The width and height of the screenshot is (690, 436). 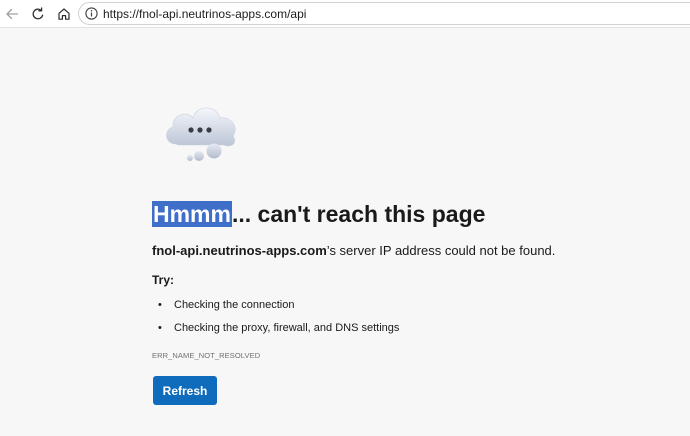 I want to click on description-rest: ’s server IP address could not be found., so click(x=441, y=250).